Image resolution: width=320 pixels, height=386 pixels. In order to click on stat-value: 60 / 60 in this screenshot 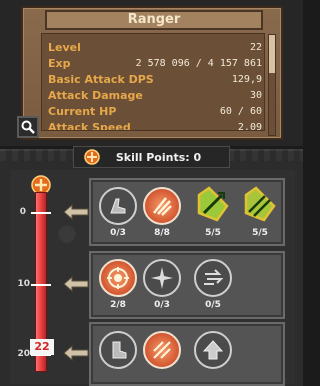, I will do `click(240, 111)`.